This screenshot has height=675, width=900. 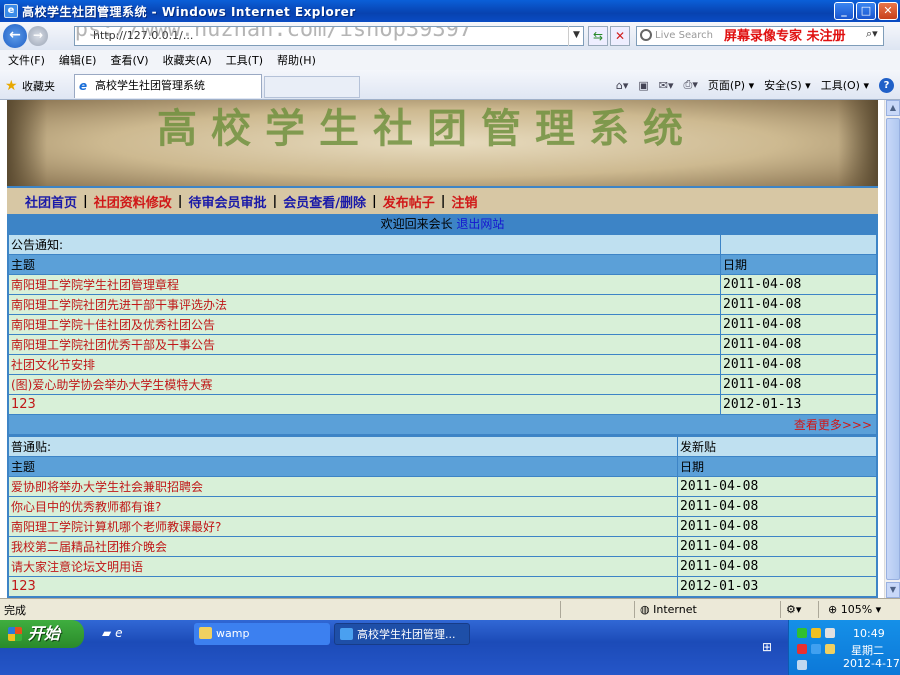 I want to click on notices-section-label: 公告通知:, so click(x=364, y=244).